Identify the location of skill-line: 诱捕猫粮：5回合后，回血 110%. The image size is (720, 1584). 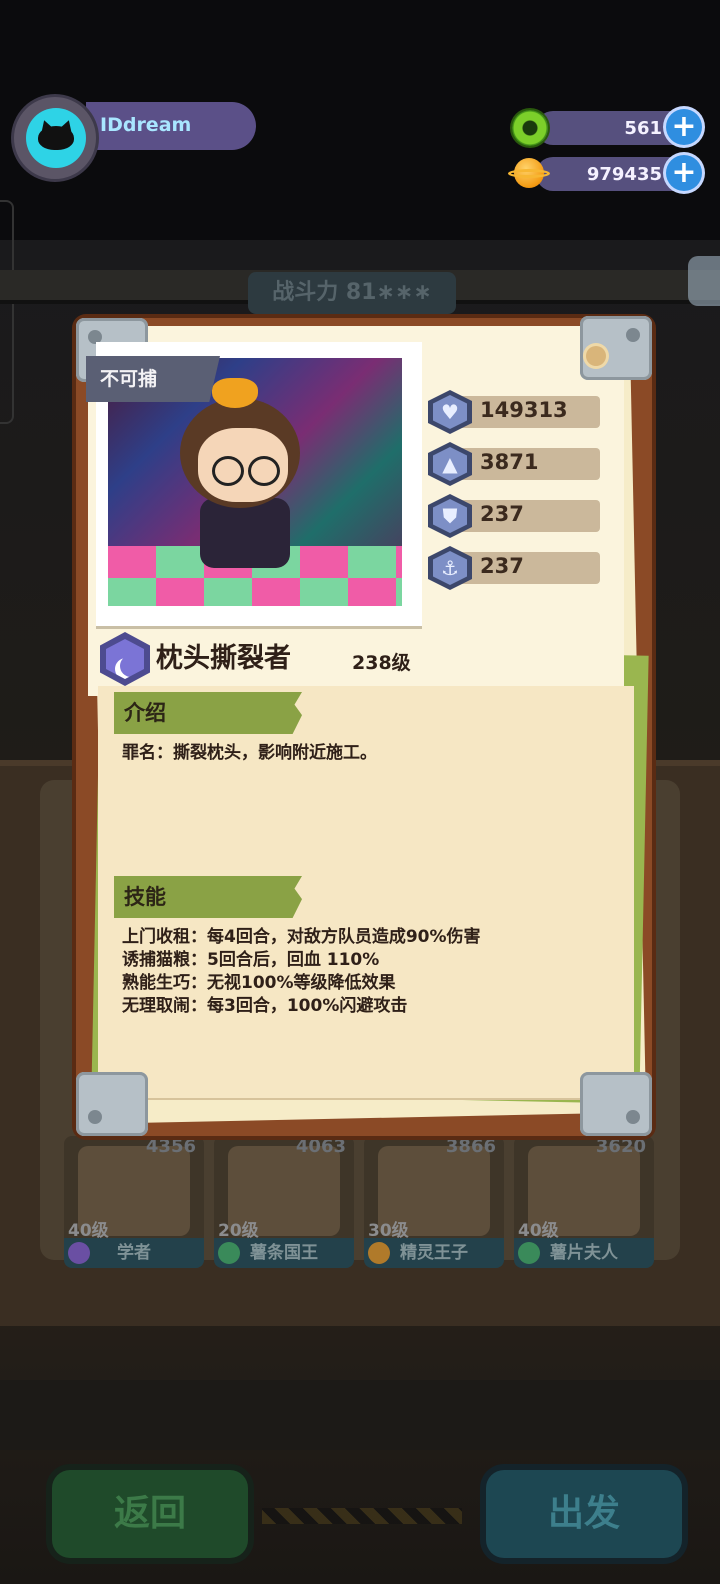
(251, 960).